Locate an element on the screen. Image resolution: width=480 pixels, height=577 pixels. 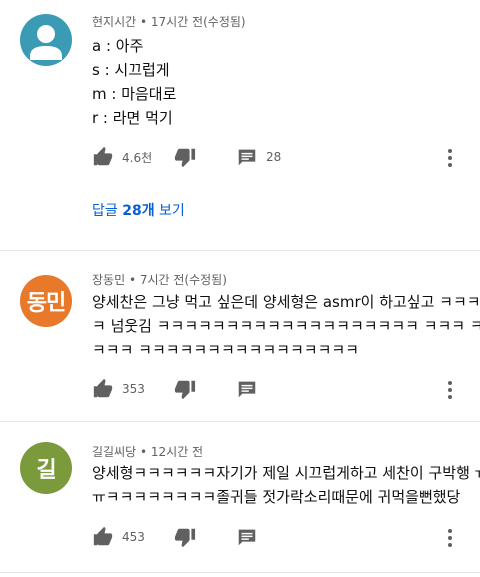
comment-line: m : 마음대로 is located at coordinates (134, 94).